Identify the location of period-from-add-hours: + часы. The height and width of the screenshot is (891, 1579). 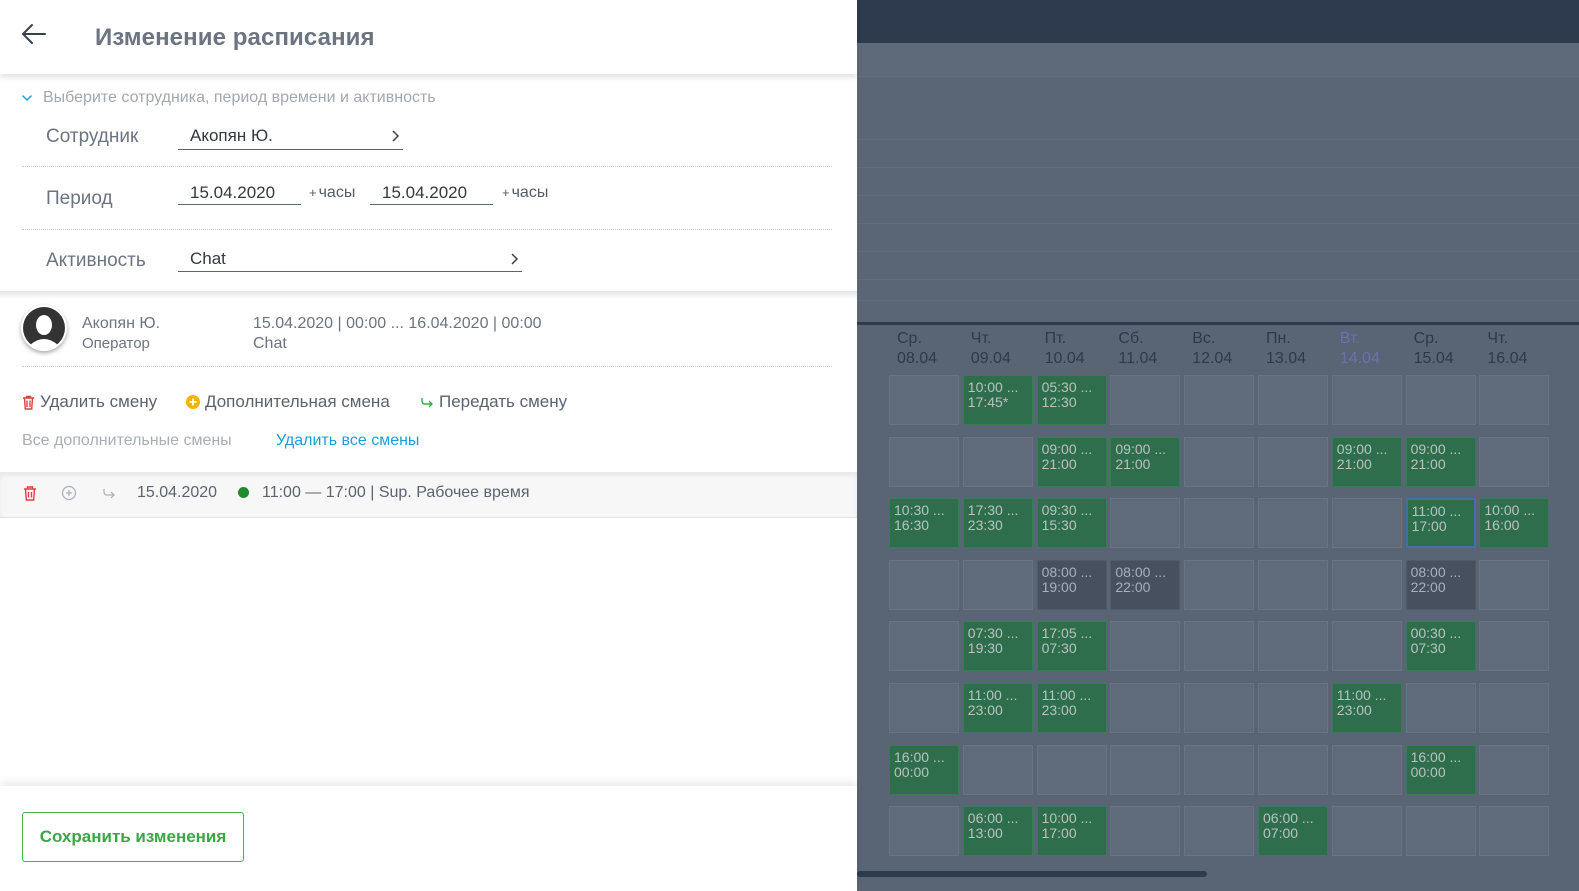
(332, 193).